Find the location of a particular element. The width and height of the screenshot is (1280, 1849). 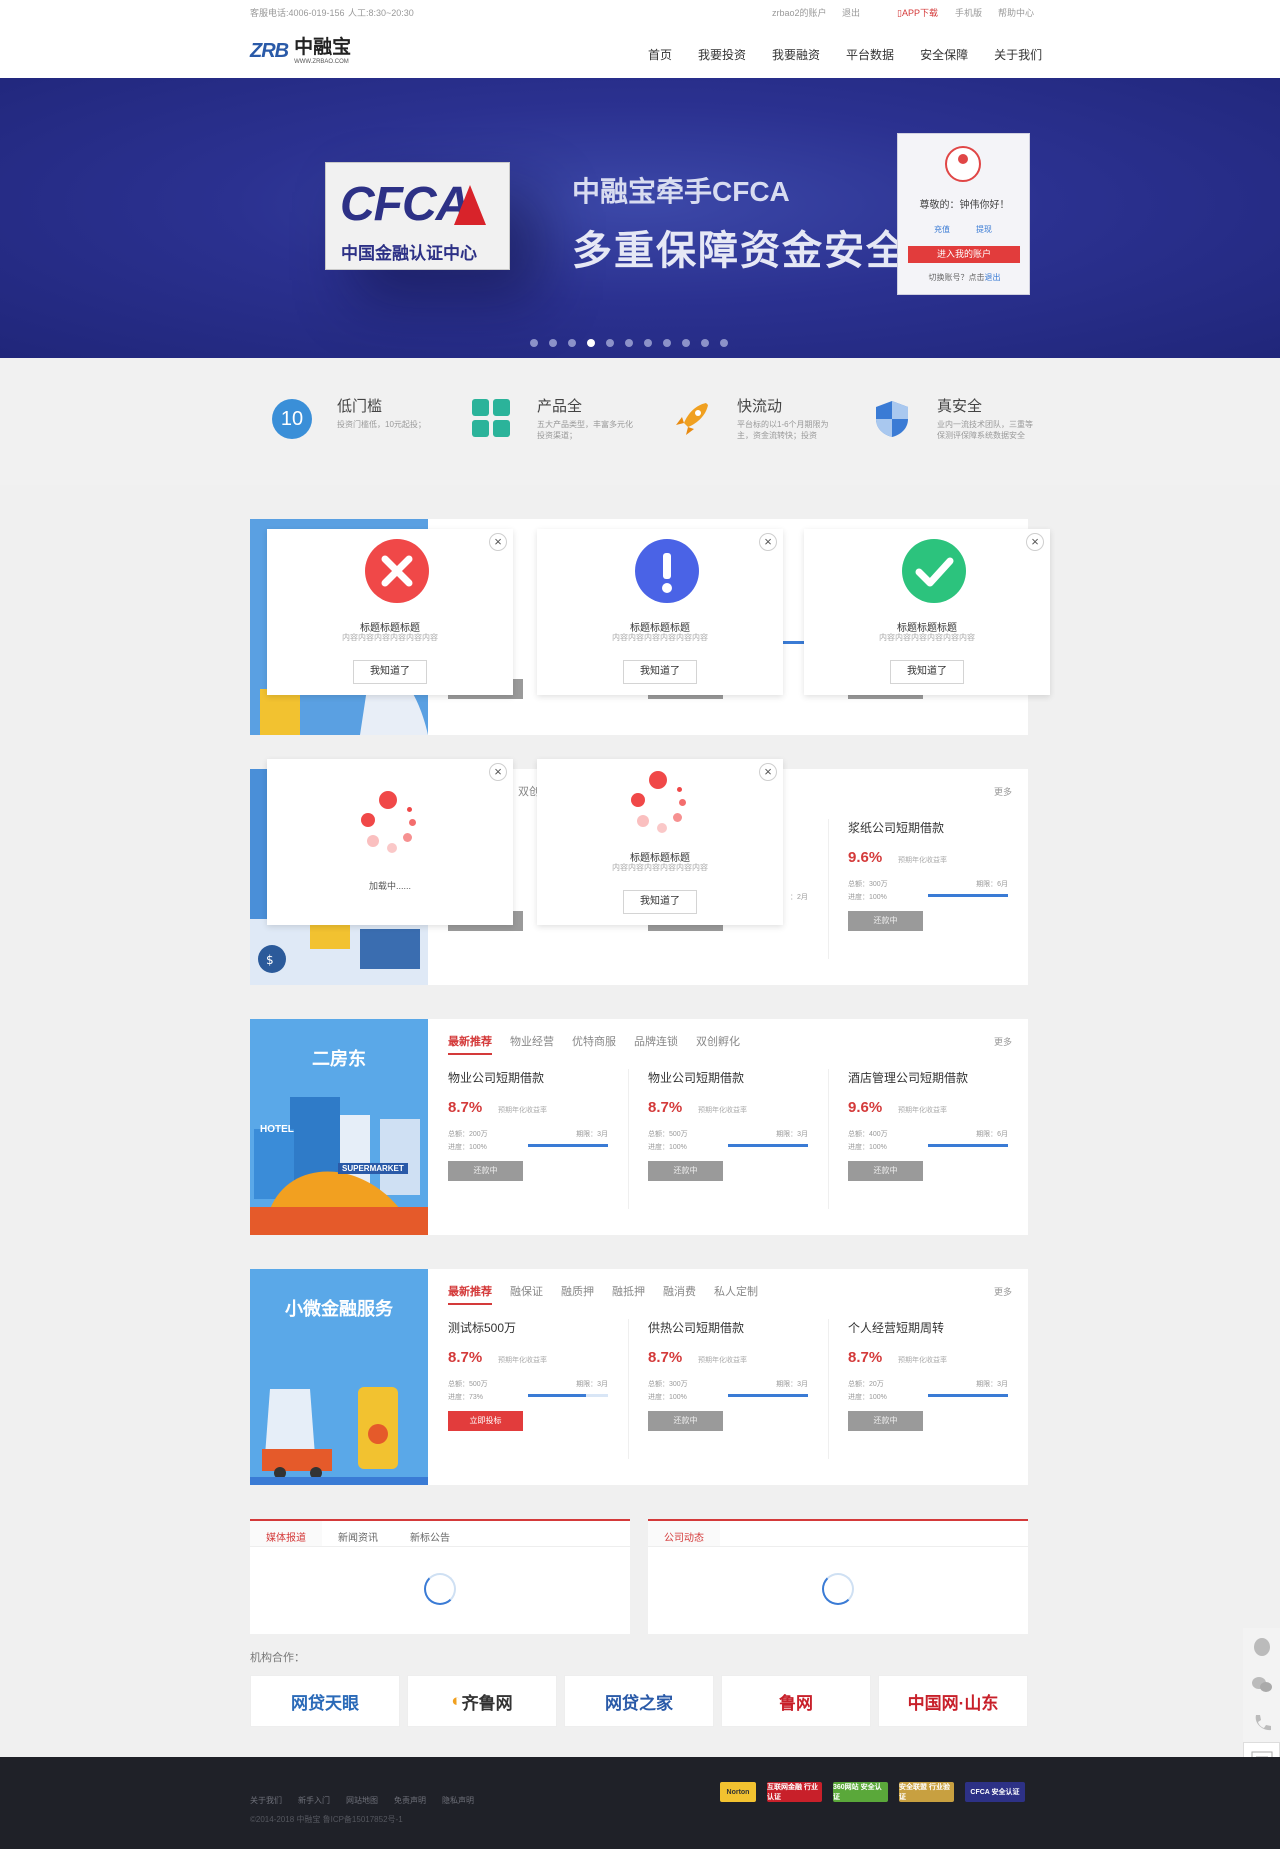

nav-about: 关于我们 is located at coordinates (1018, 54).